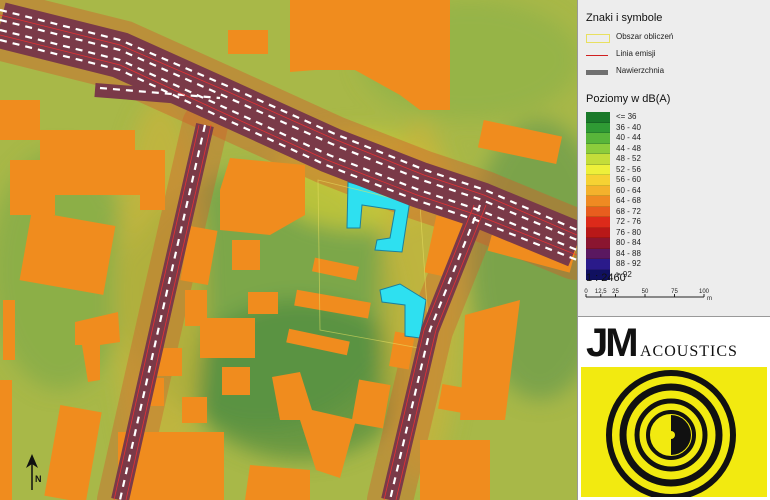 This screenshot has width=770, height=500. I want to click on level-row: 72 - 76, so click(646, 222).